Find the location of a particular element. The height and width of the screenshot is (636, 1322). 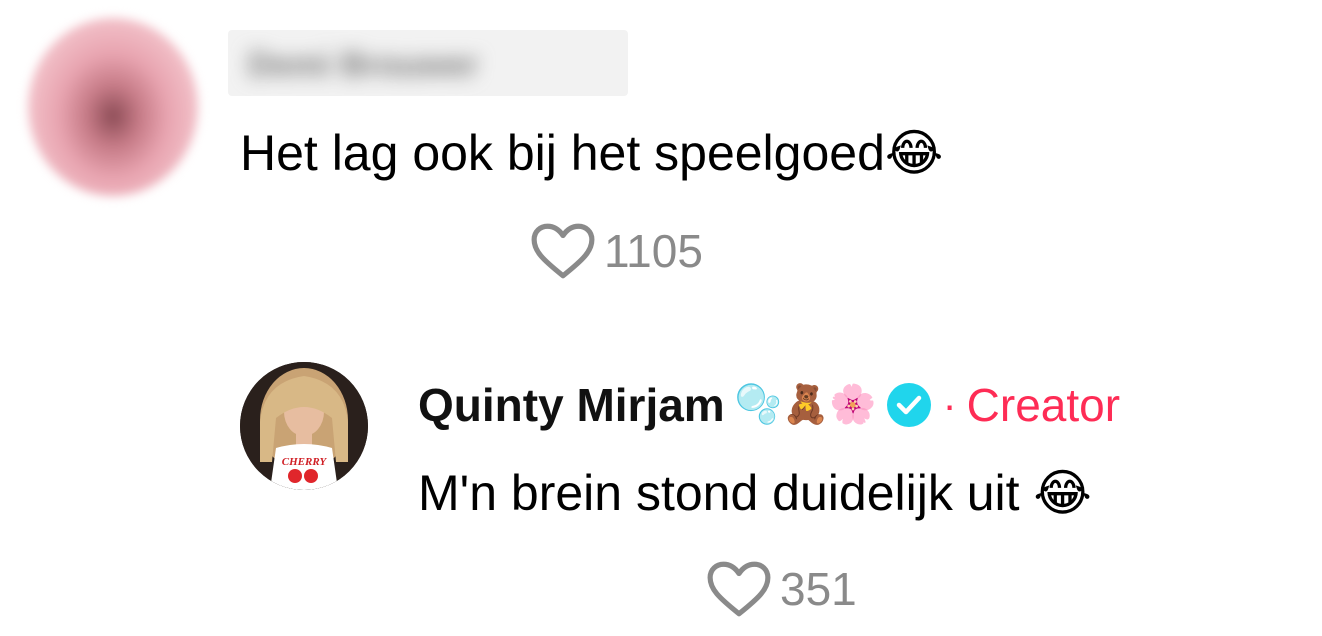

creator-username: Quinty Mirjam is located at coordinates (571, 405).